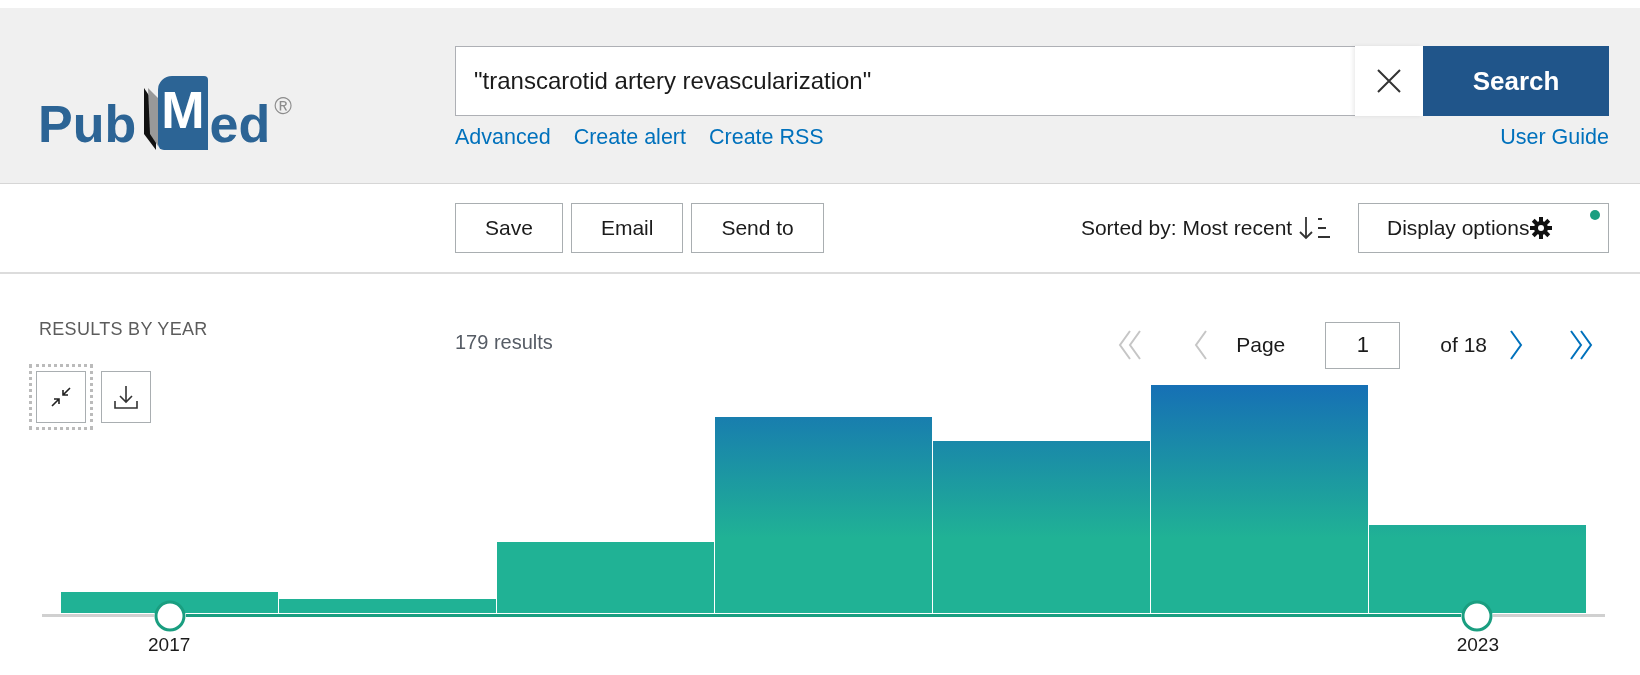  Describe the element at coordinates (757, 228) in the screenshot. I see `action-button: Send to` at that location.